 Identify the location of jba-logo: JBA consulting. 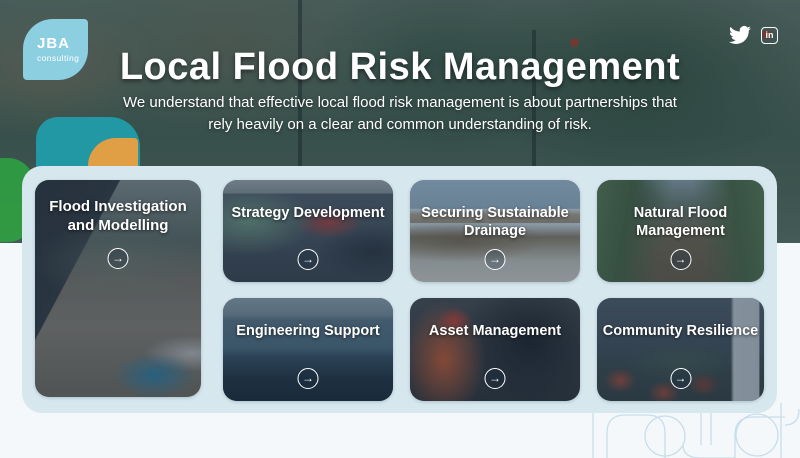
(55, 49).